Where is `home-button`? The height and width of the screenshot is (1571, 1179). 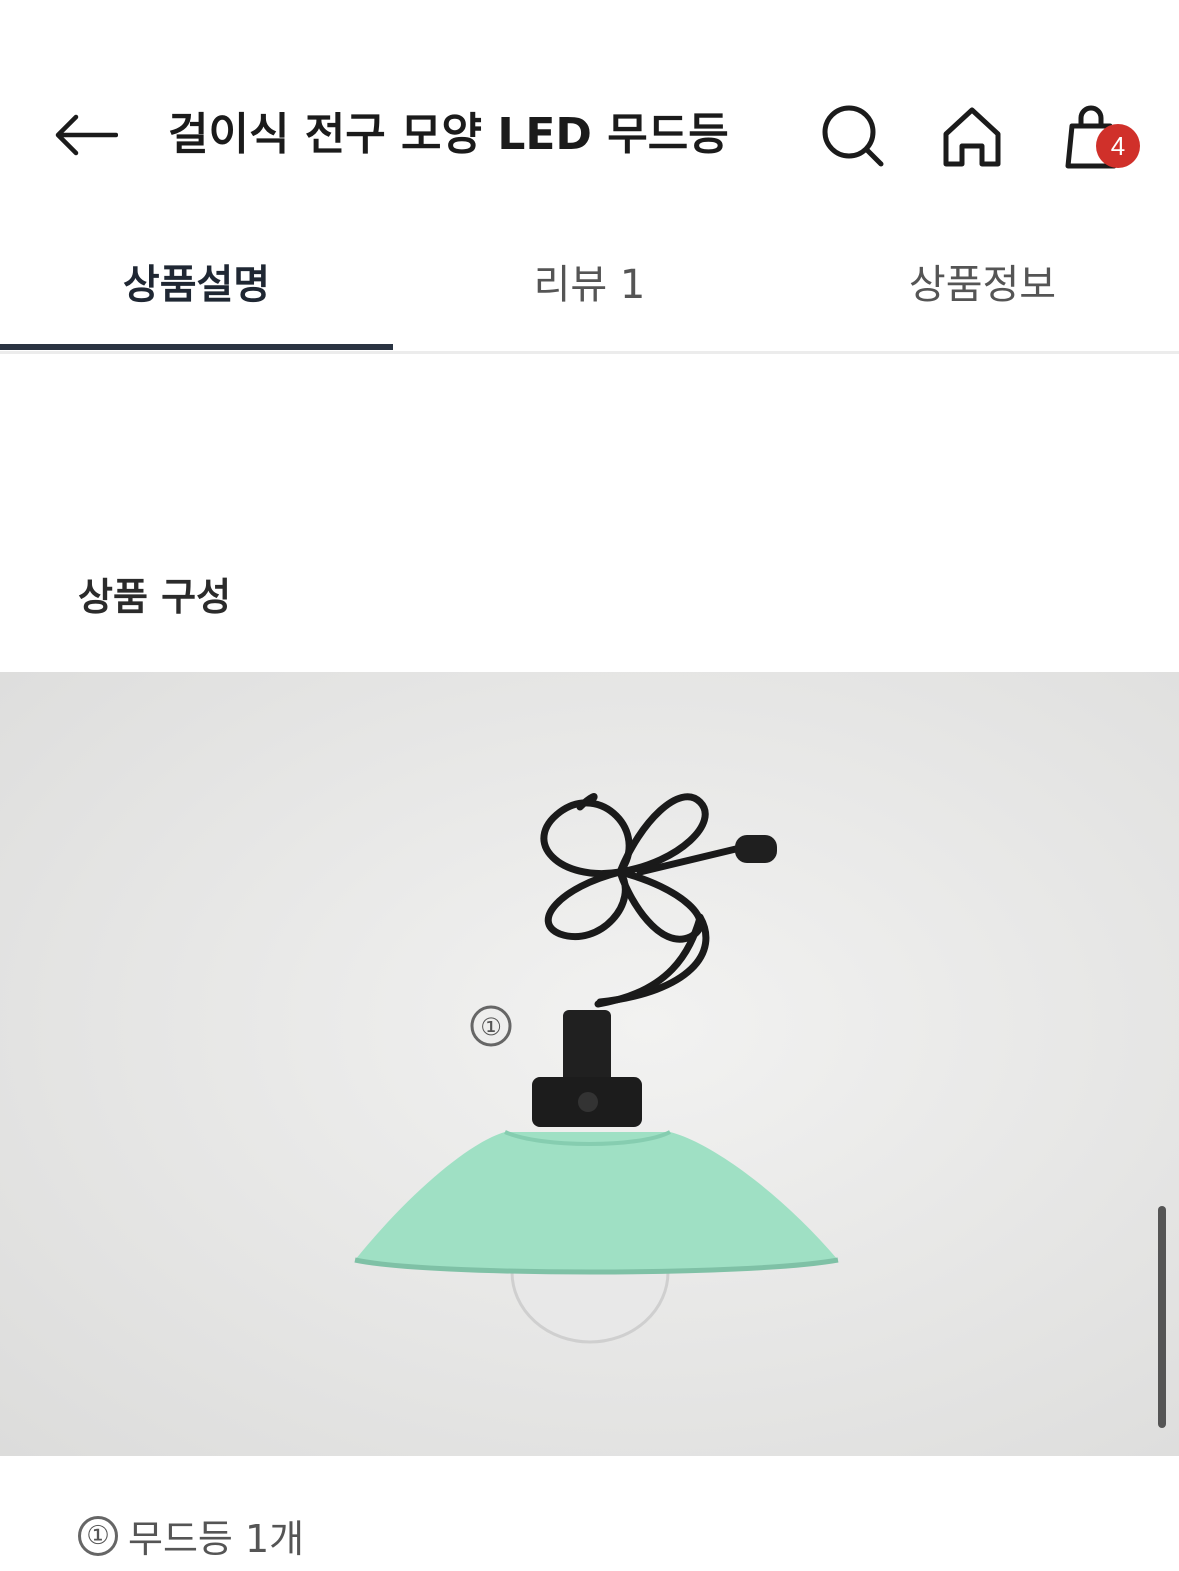 home-button is located at coordinates (972, 138).